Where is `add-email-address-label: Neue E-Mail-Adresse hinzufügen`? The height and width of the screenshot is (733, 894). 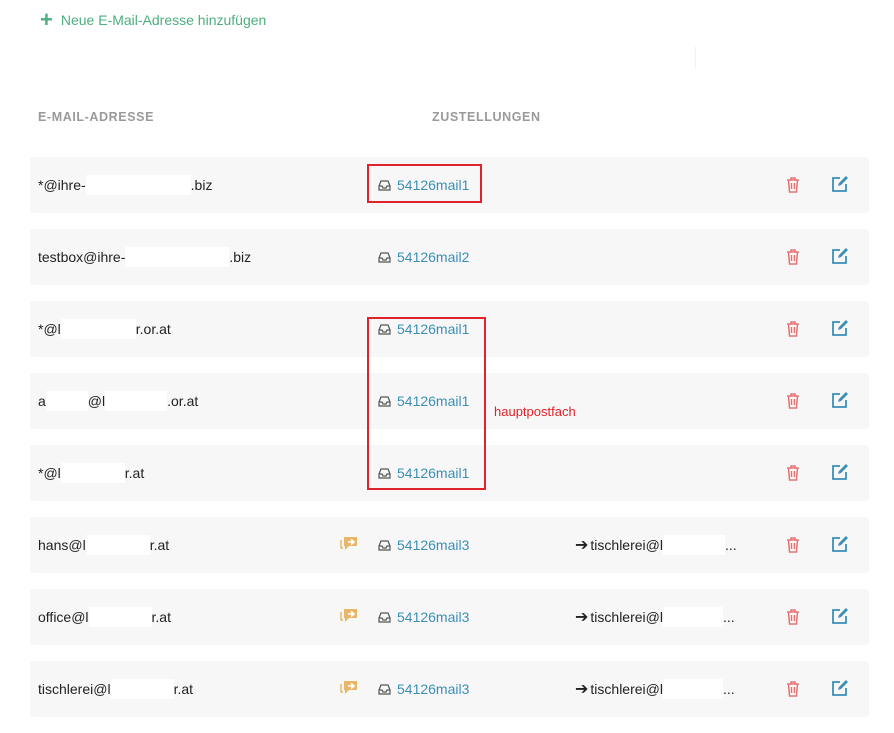
add-email-address-label: Neue E-Mail-Adresse hinzufügen is located at coordinates (163, 20).